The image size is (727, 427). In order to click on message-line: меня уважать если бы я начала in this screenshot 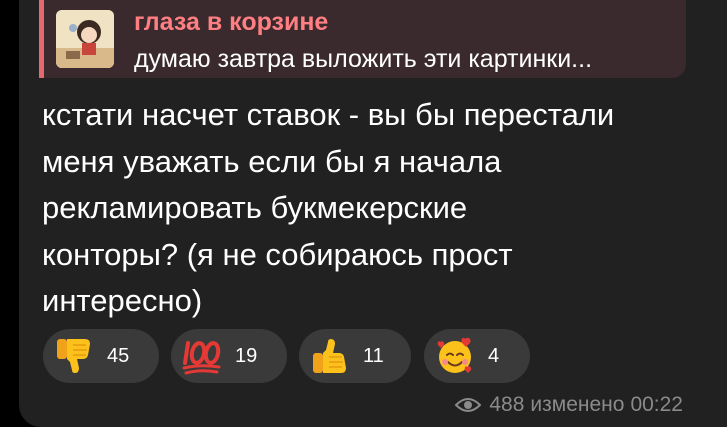, I will do `click(272, 161)`.